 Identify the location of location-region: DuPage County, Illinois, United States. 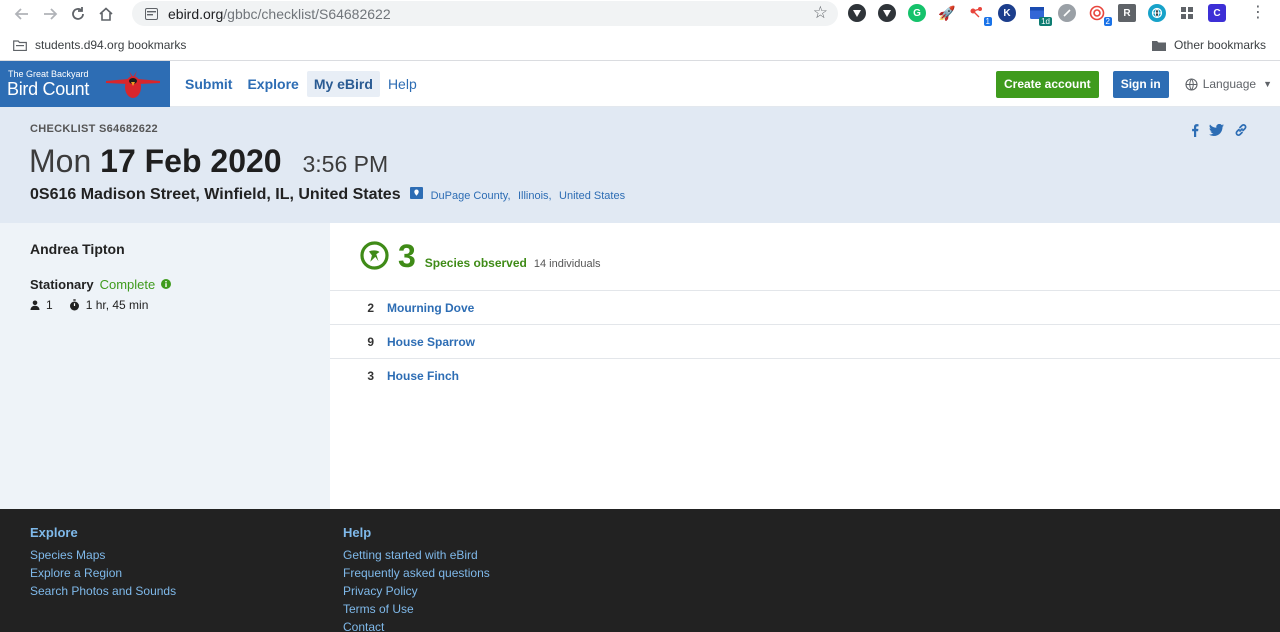
(529, 195).